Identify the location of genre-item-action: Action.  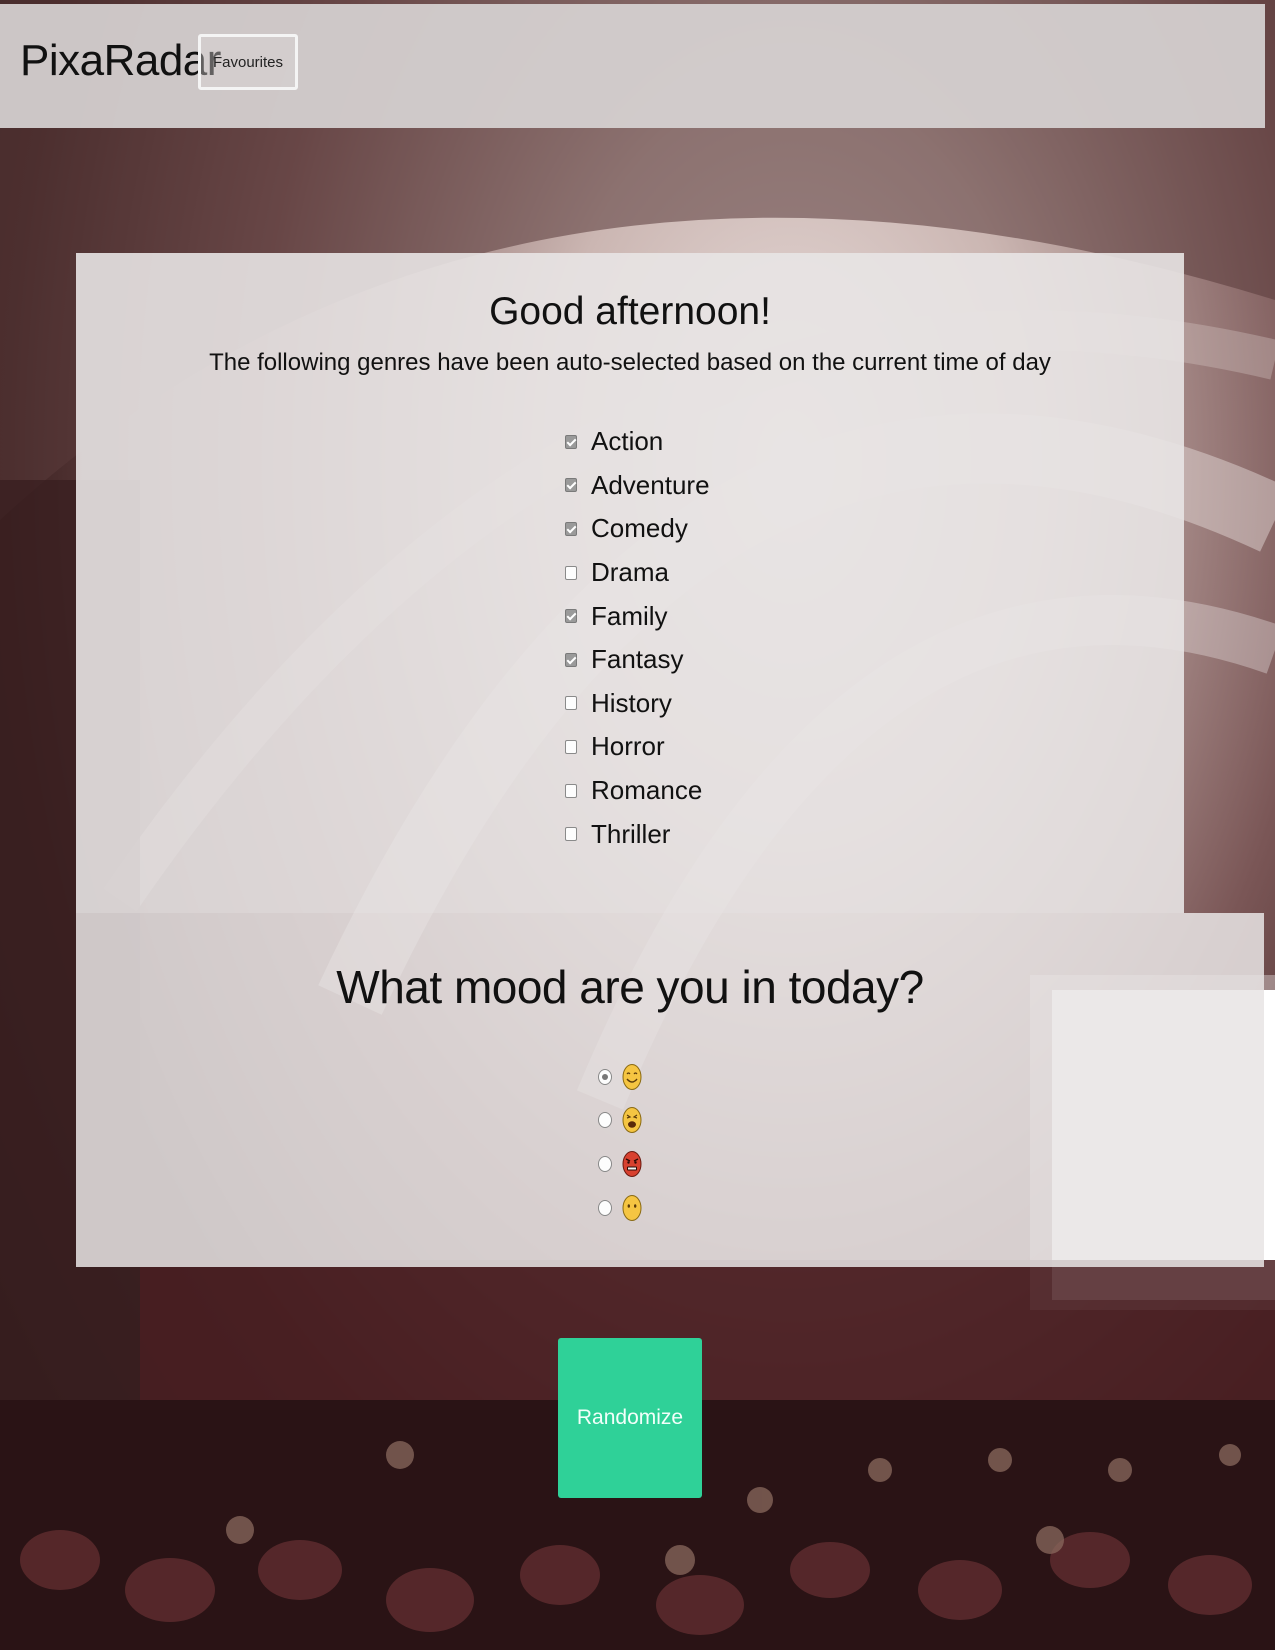
(695, 442).